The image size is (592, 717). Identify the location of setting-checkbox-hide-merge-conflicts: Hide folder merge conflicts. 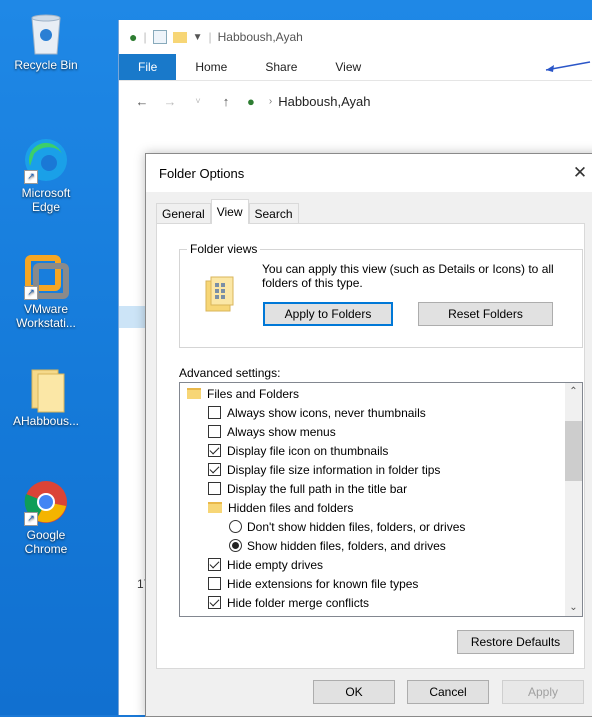
(288, 602).